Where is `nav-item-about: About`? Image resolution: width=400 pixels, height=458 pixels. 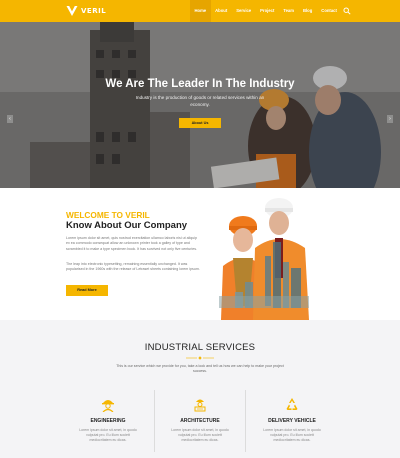 nav-item-about: About is located at coordinates (221, 11).